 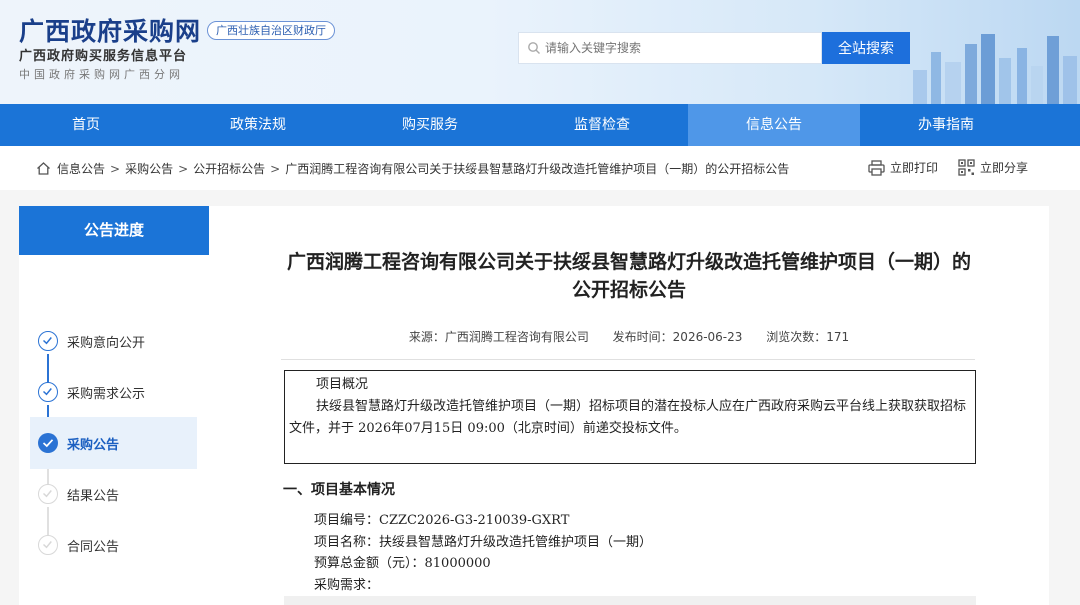 I want to click on nav-item-announcements: 信息公告, so click(x=774, y=125).